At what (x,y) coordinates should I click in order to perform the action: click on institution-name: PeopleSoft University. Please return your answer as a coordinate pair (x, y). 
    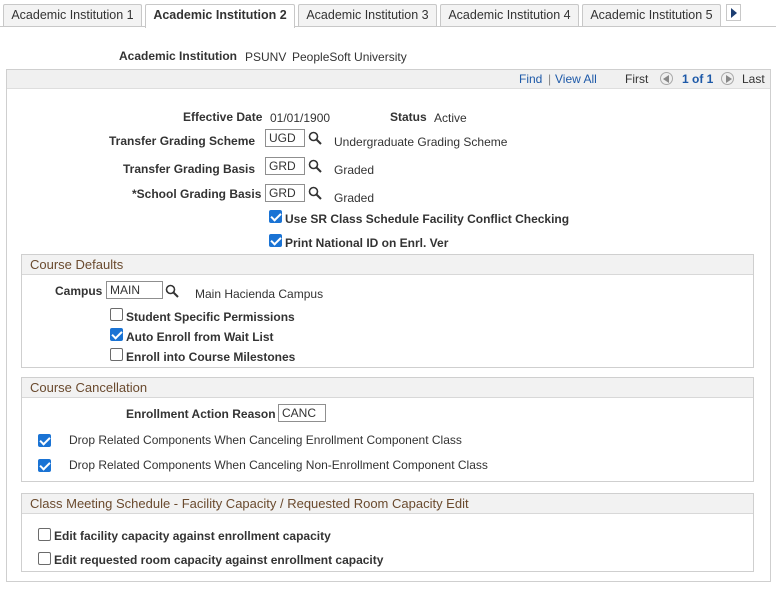
    Looking at the image, I should click on (349, 57).